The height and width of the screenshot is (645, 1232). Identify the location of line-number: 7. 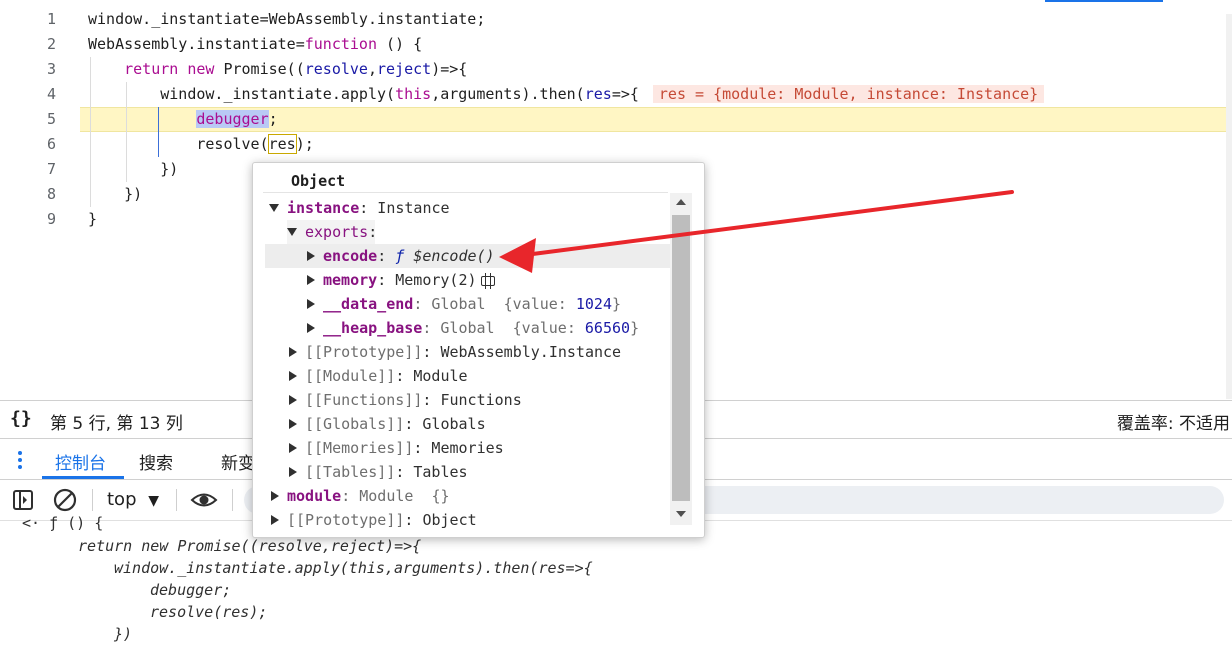
(28, 169).